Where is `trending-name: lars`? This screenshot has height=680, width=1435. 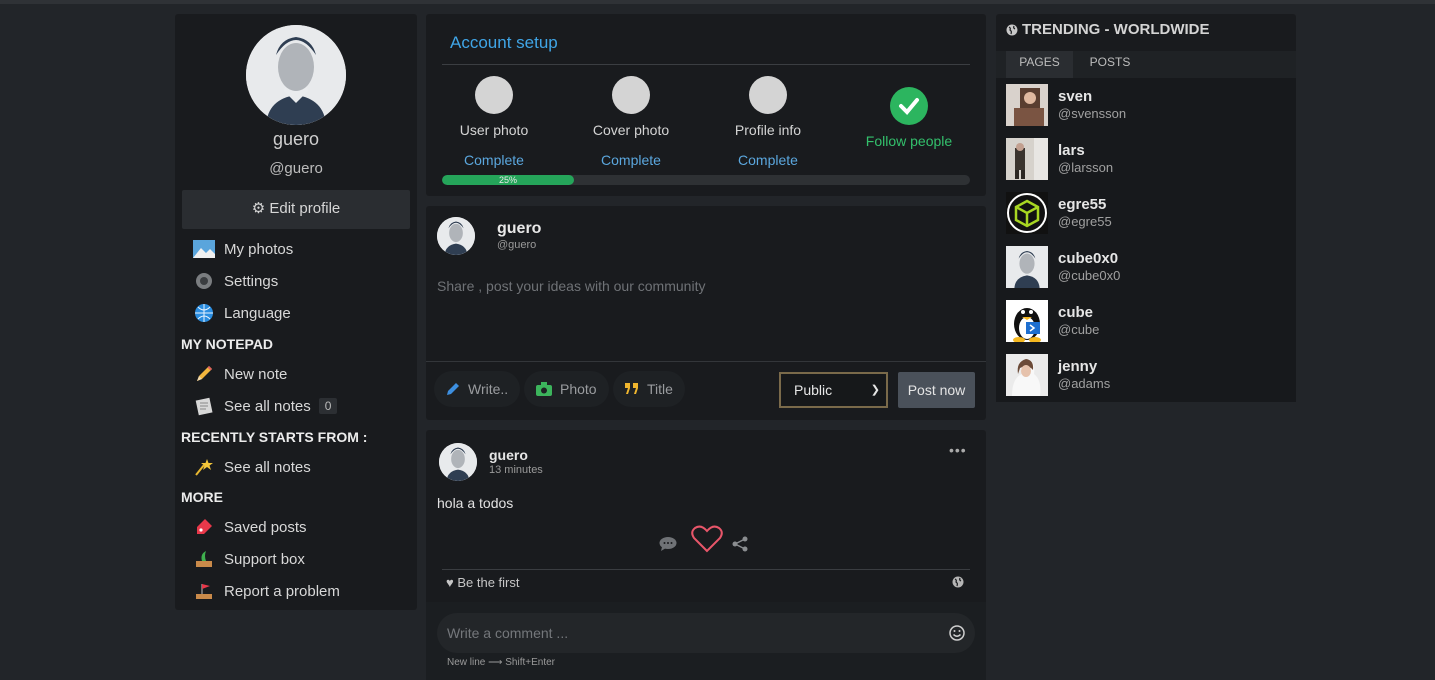
trending-name: lars is located at coordinates (1071, 150).